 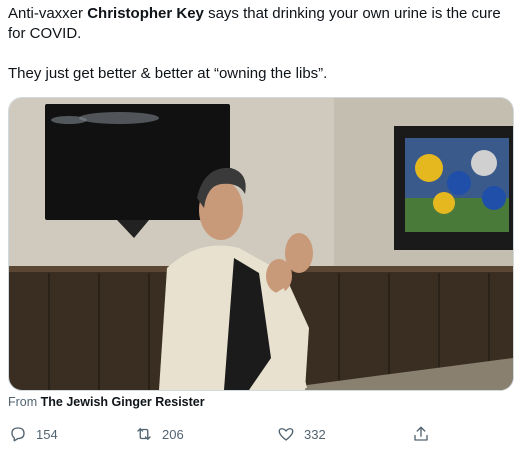 I want to click on tweet-text-prefix: Anti-vaxxer, so click(x=48, y=13).